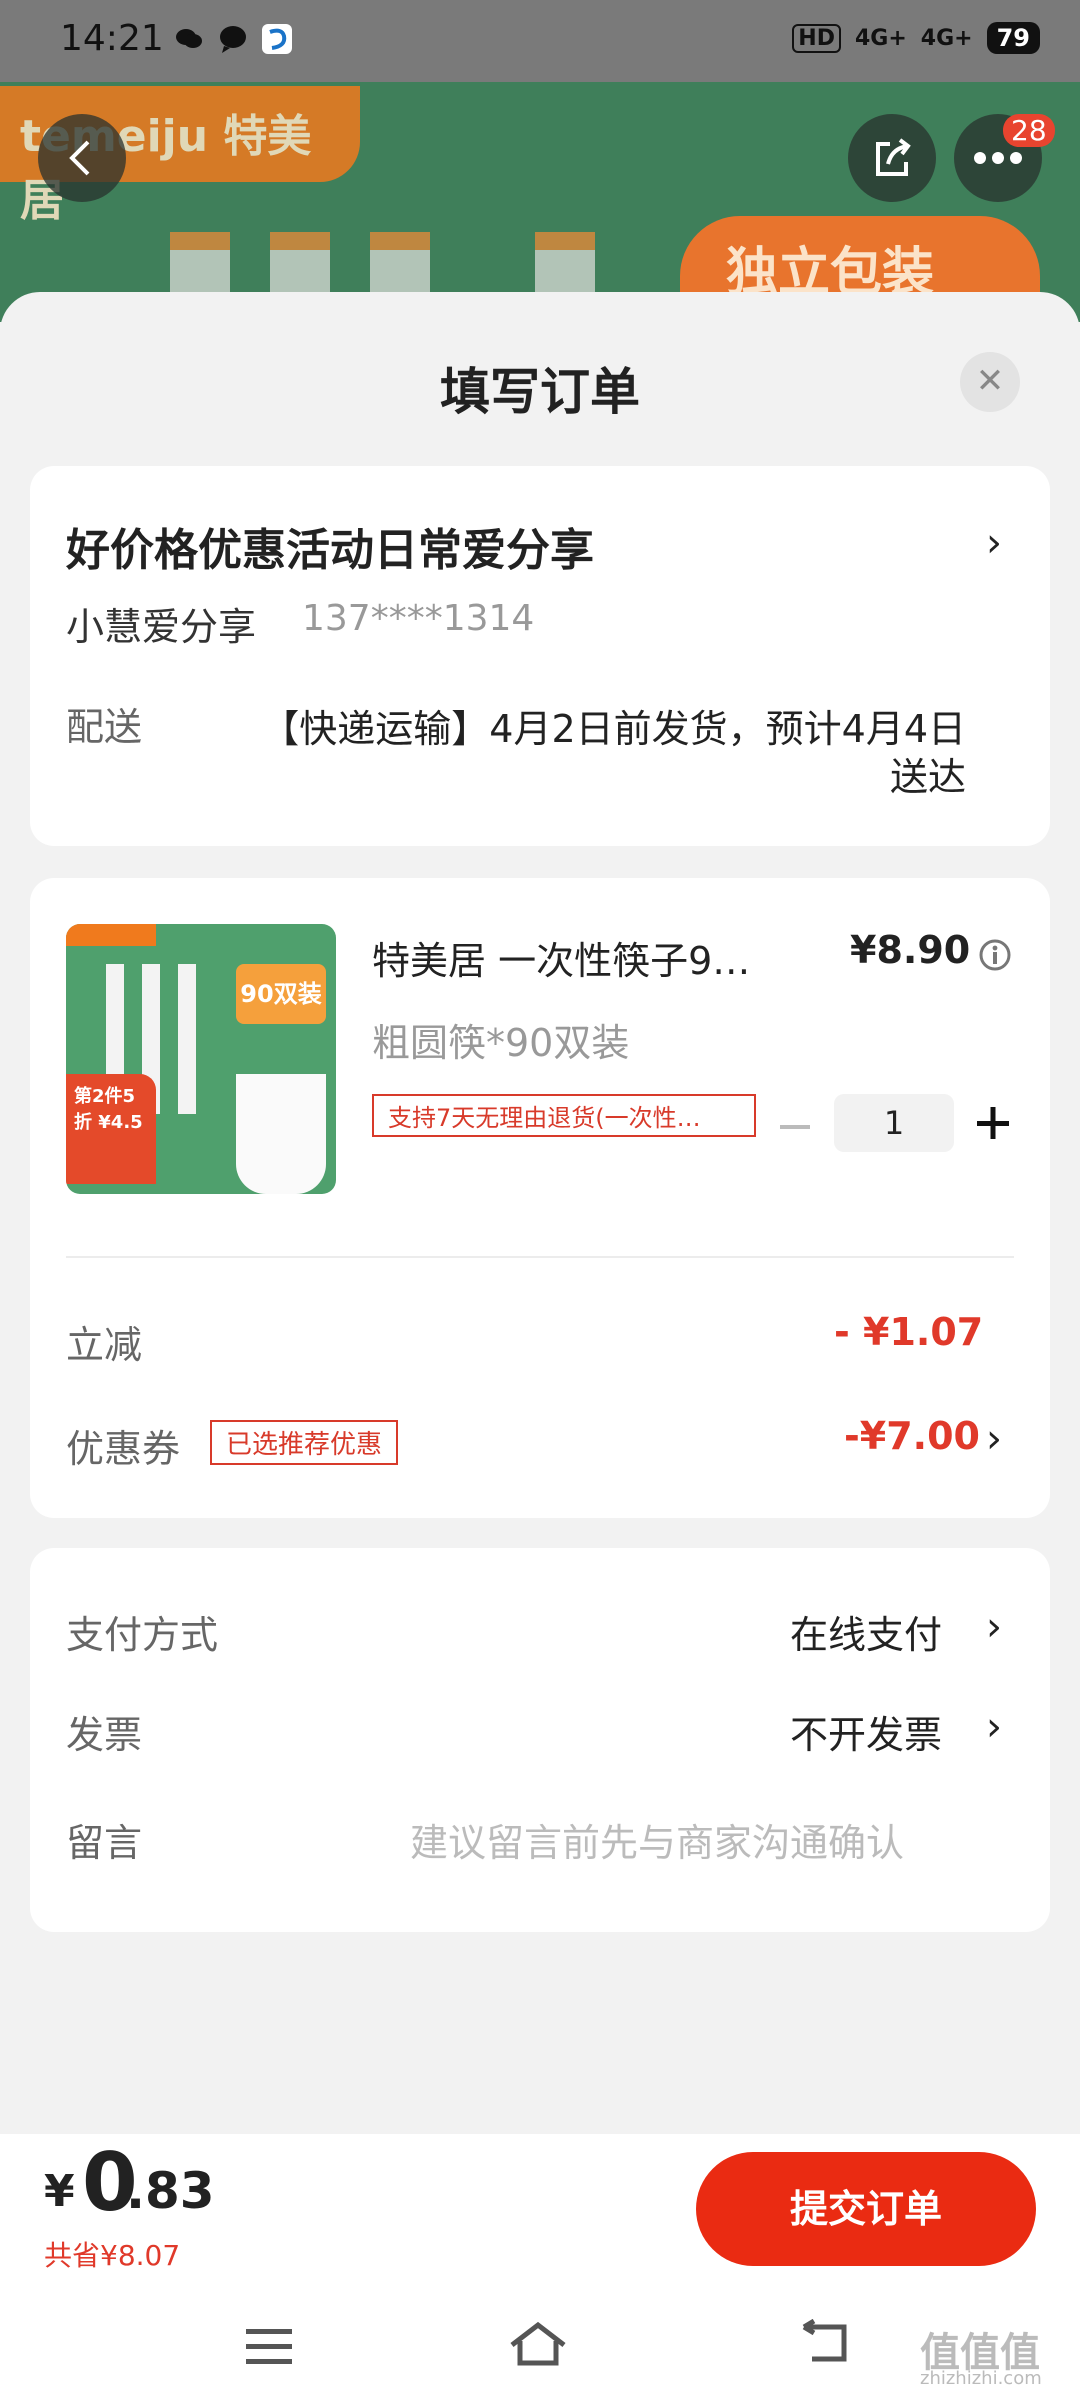 The height and width of the screenshot is (2408, 1080). I want to click on thumbnail-promo: 第2件5折 ¥4.5, so click(111, 1129).